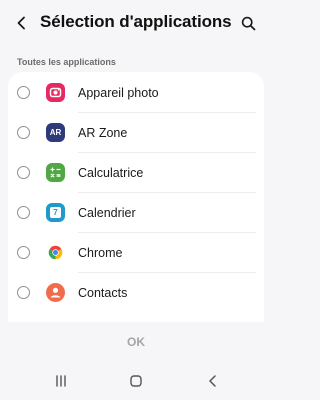  I want to click on nav-back-icon, so click(213, 381).